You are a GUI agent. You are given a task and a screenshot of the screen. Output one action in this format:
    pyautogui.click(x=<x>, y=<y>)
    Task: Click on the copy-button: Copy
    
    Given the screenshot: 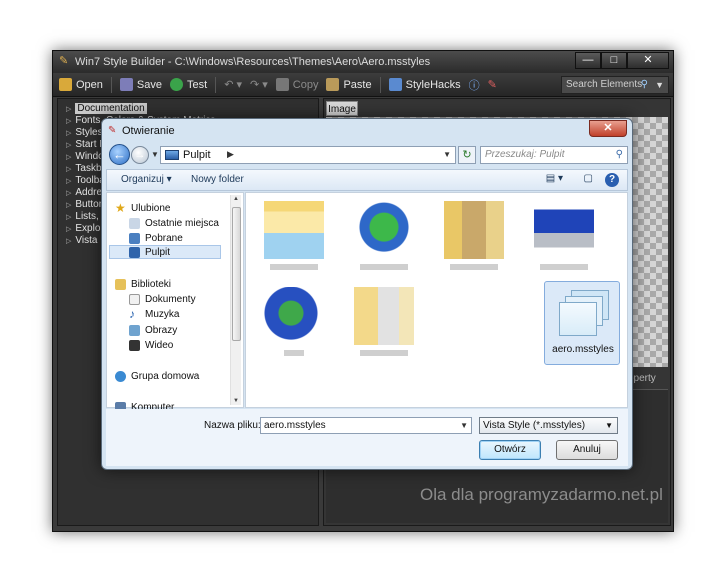 What is the action you would take?
    pyautogui.click(x=297, y=84)
    